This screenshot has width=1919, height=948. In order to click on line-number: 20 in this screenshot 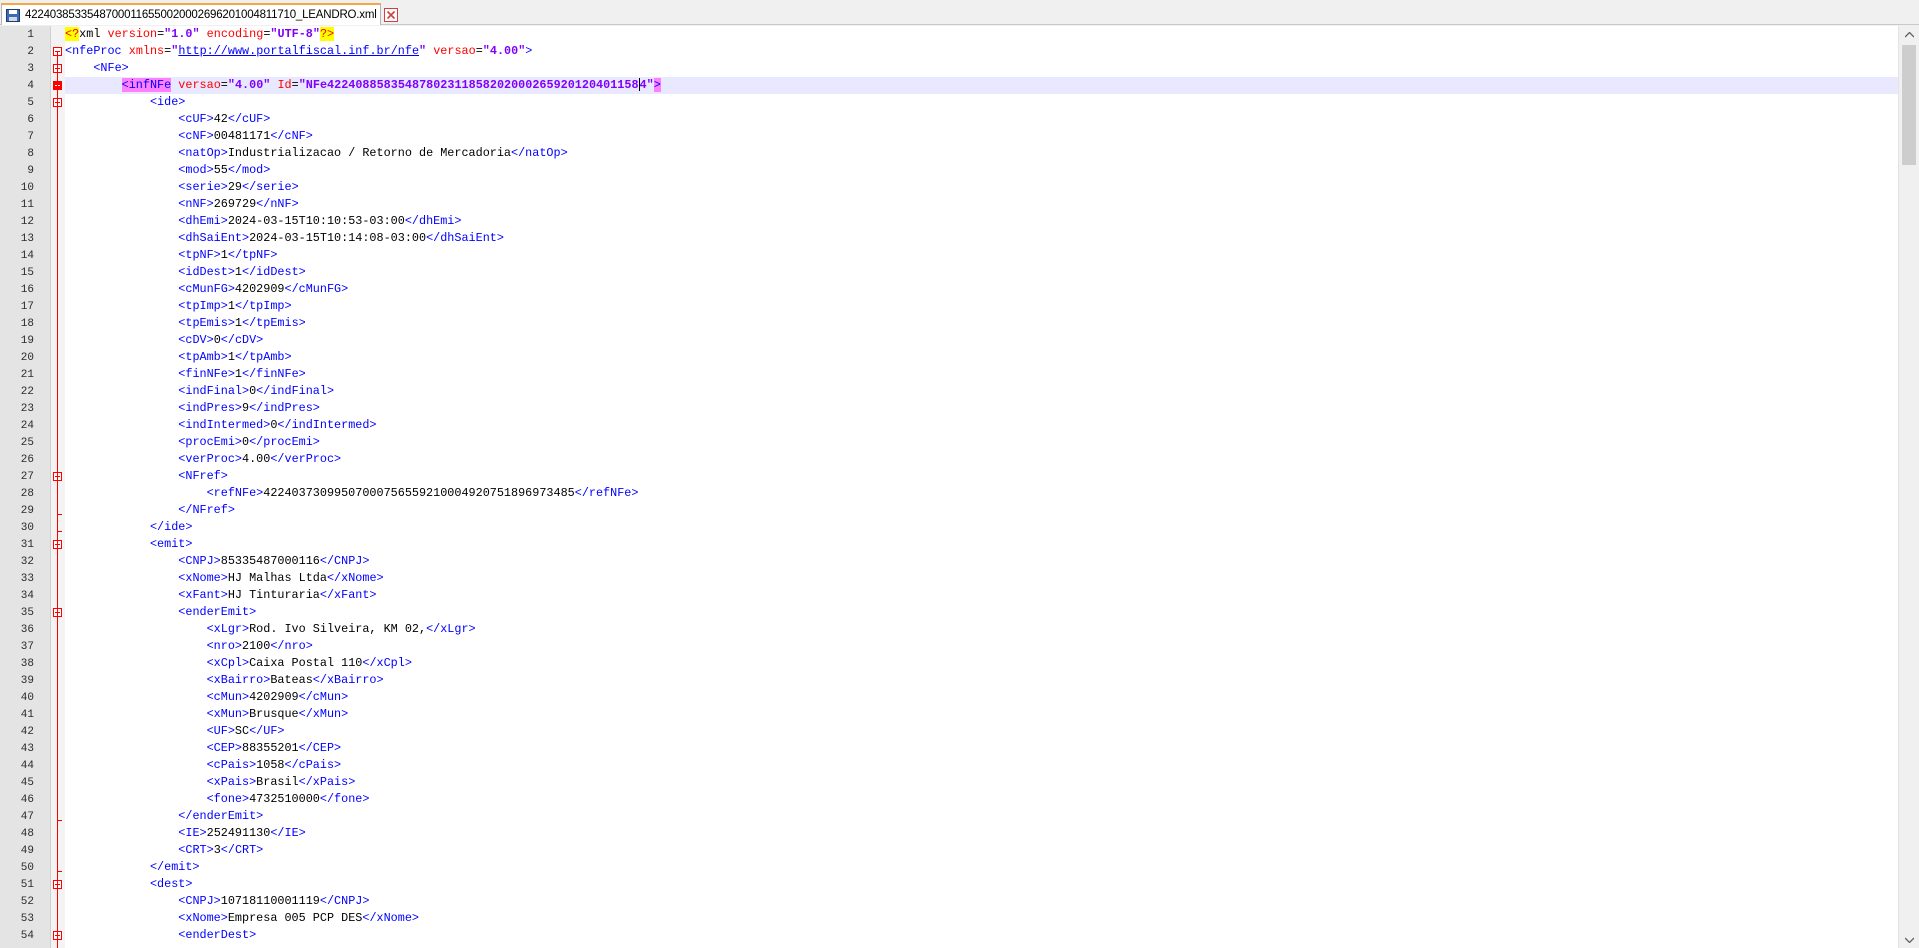, I will do `click(27, 358)`.